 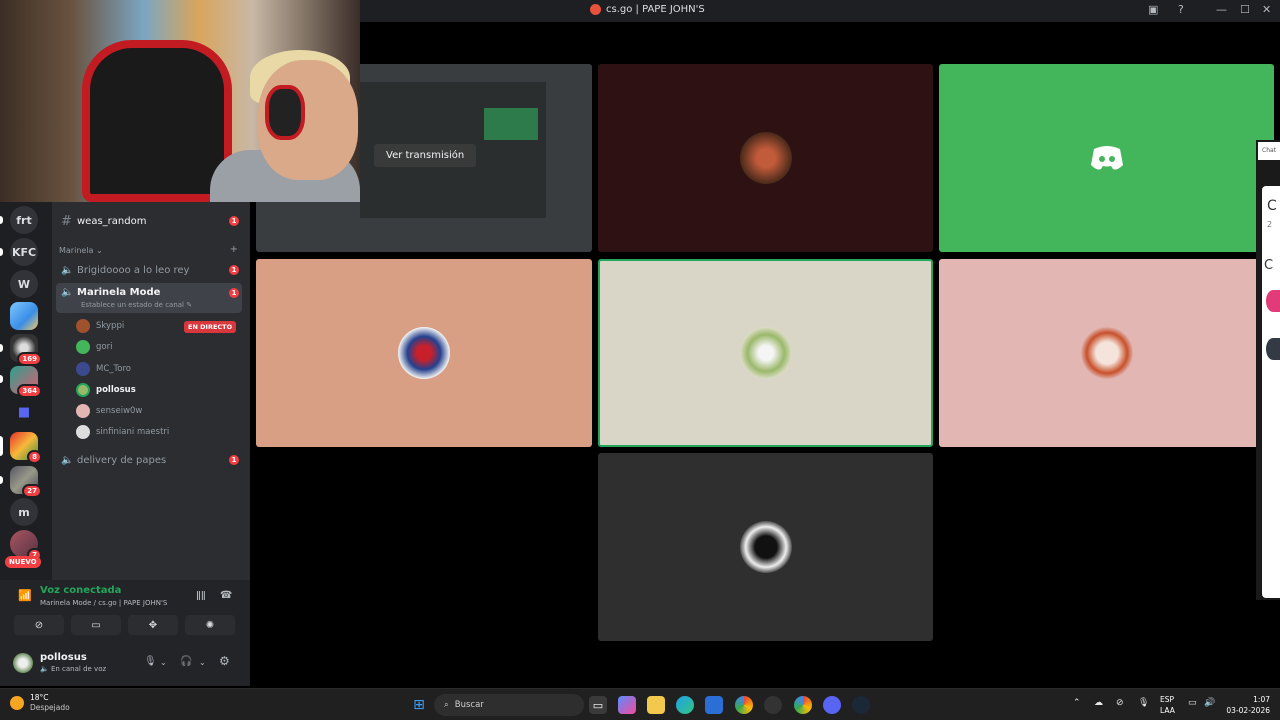 I want to click on microphone-icon: 🎙, so click(x=150, y=661).